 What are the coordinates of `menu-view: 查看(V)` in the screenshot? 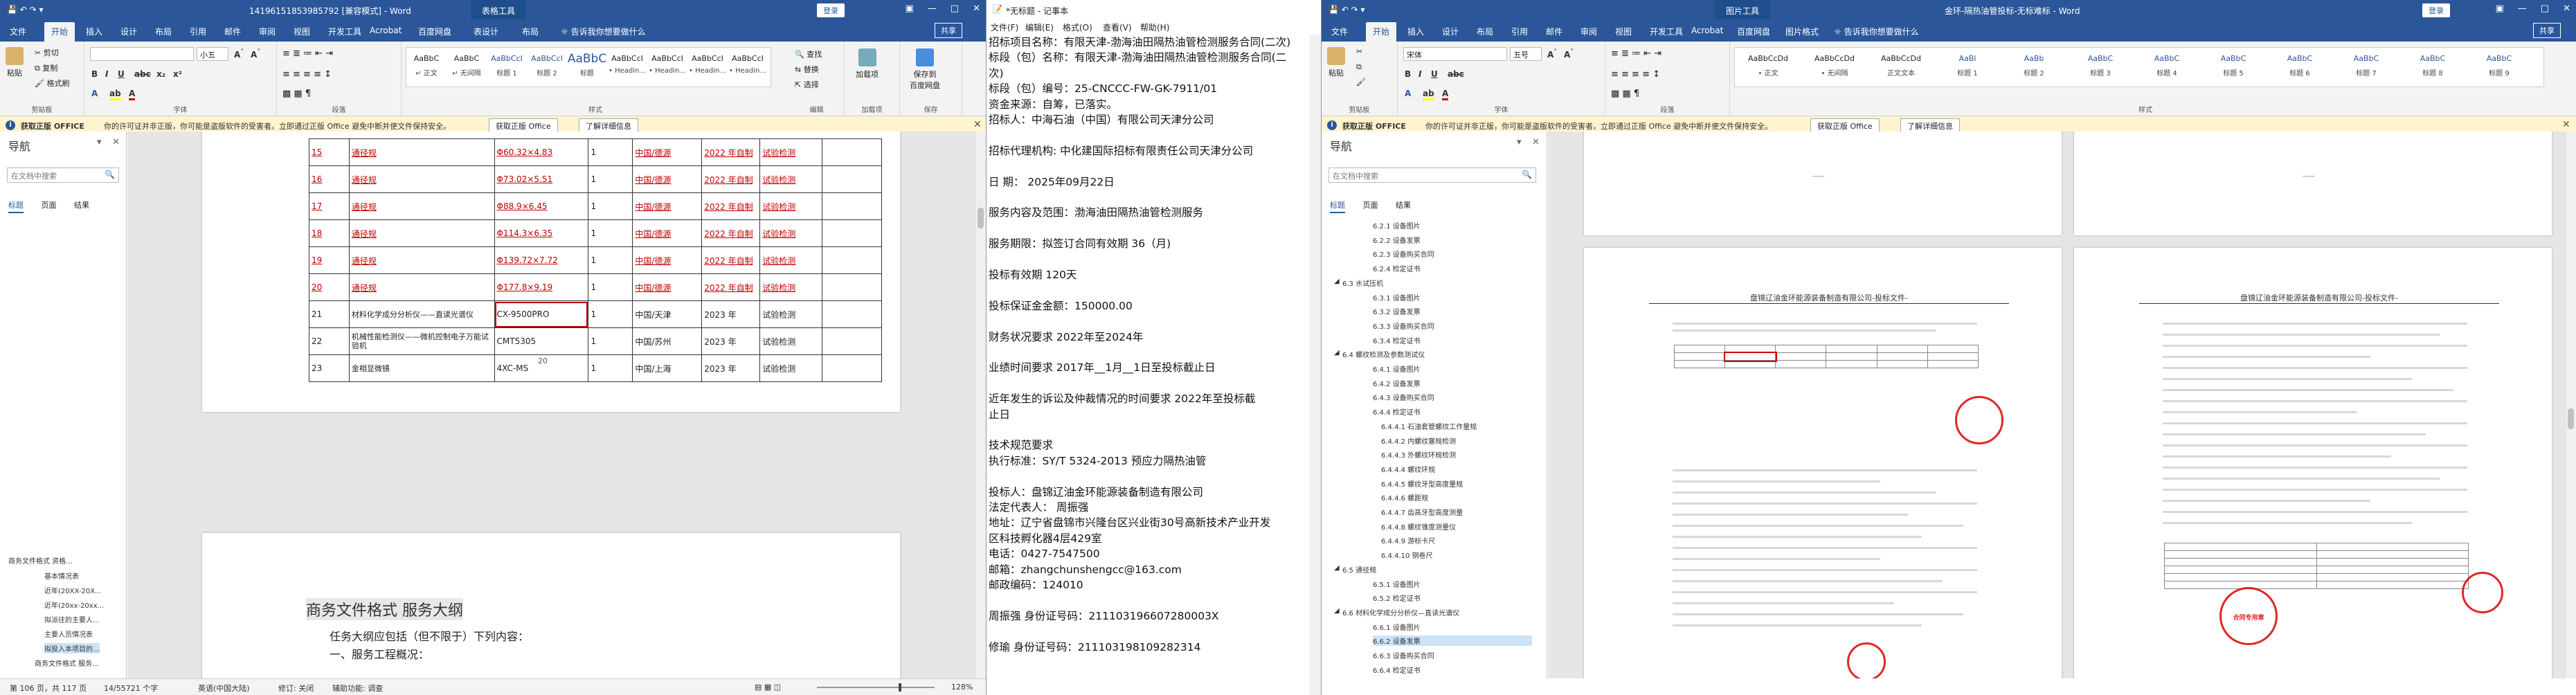 It's located at (1117, 27).